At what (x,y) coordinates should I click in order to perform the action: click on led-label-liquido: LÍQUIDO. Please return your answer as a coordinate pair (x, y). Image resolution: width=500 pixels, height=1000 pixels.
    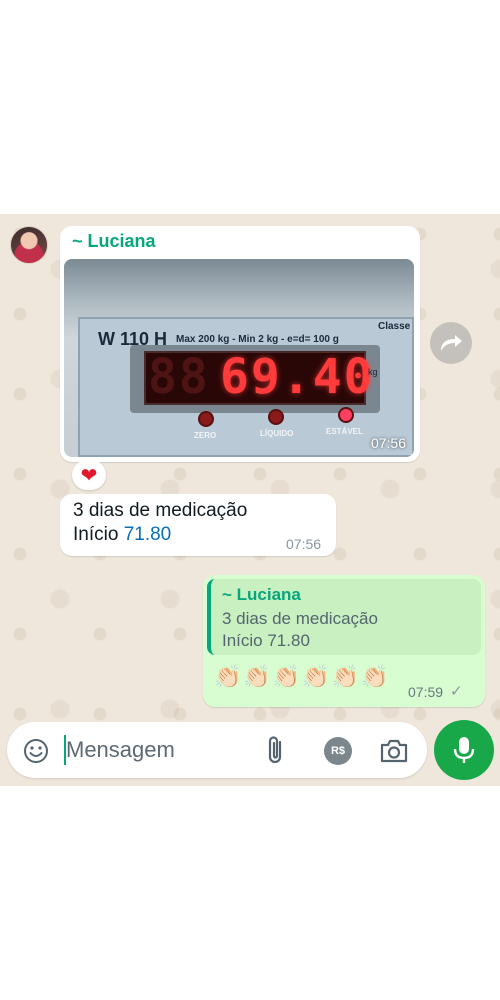
    Looking at the image, I should click on (277, 433).